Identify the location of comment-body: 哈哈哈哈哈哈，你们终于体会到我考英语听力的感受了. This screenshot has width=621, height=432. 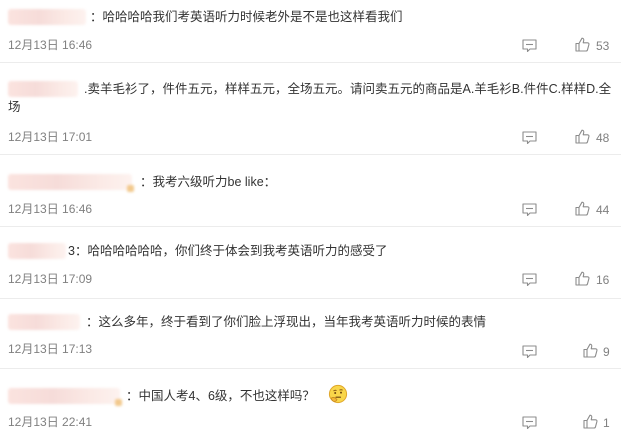
(237, 251).